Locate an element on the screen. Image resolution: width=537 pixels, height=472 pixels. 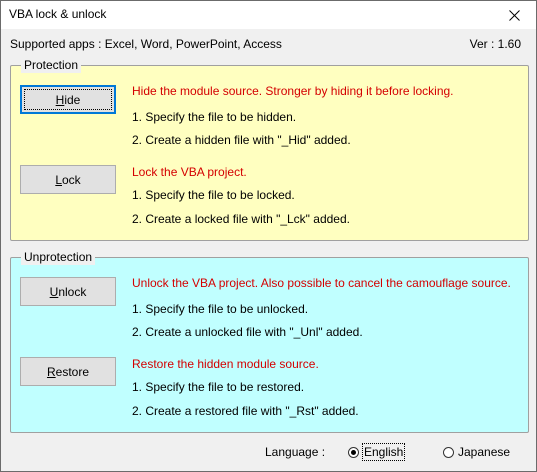
radio-checked-icon is located at coordinates (353, 452).